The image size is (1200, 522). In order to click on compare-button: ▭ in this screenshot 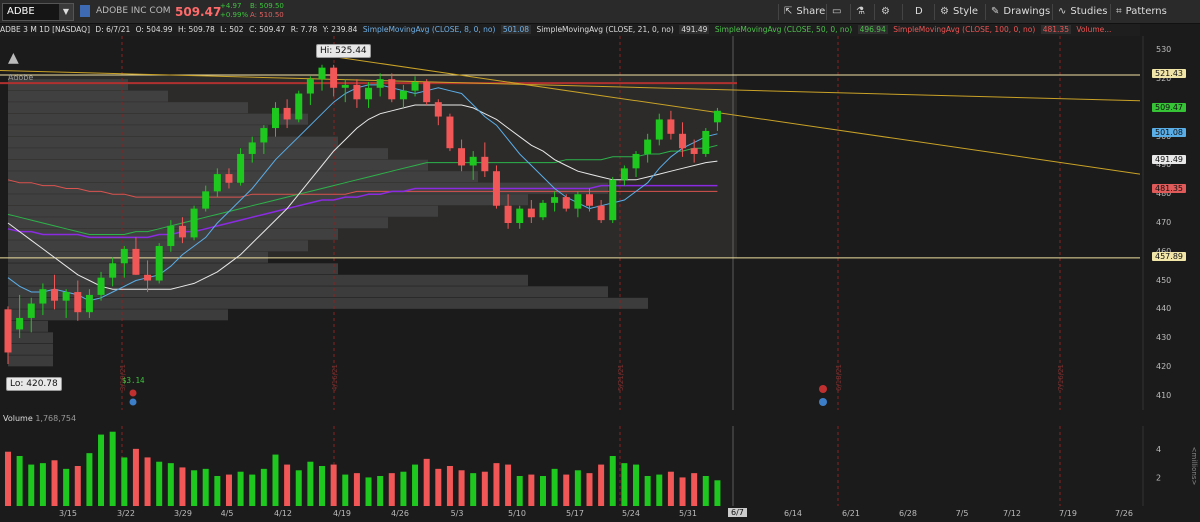, I will do `click(838, 12)`.